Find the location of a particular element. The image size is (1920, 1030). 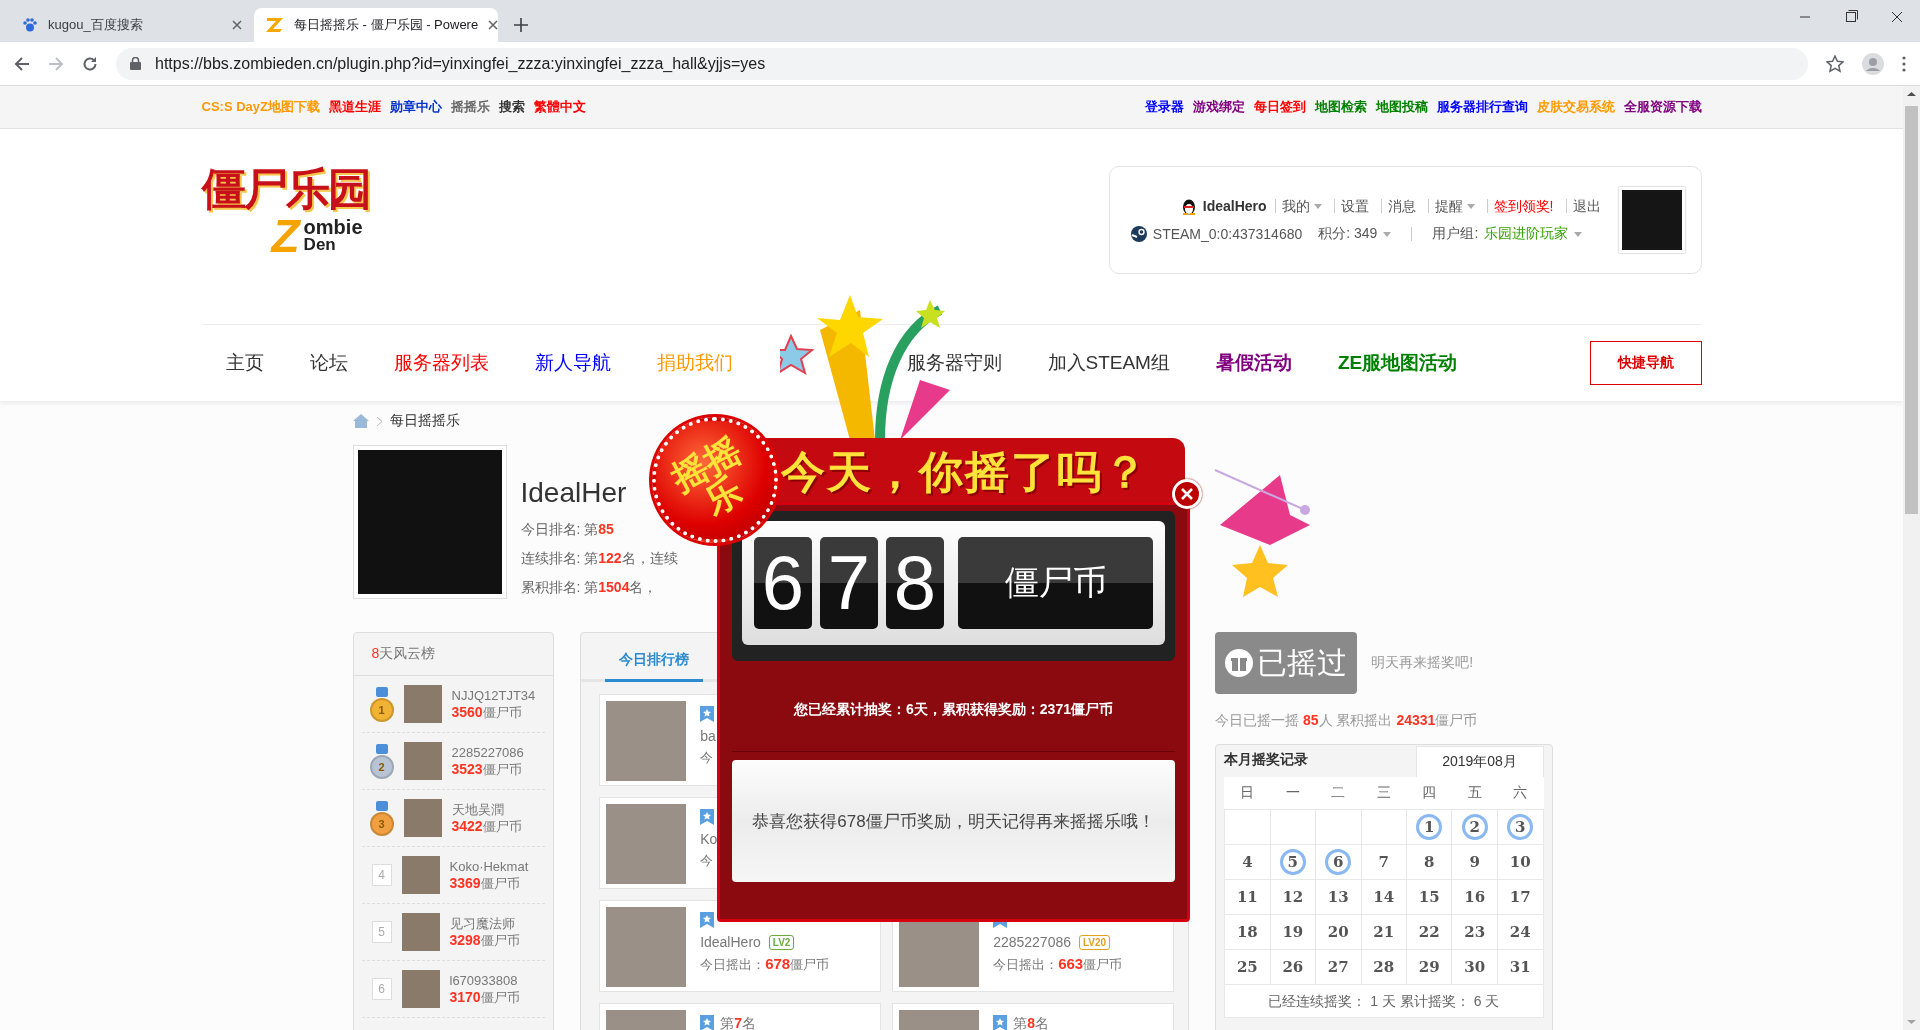

weekday-label: 五 is located at coordinates (1474, 793).